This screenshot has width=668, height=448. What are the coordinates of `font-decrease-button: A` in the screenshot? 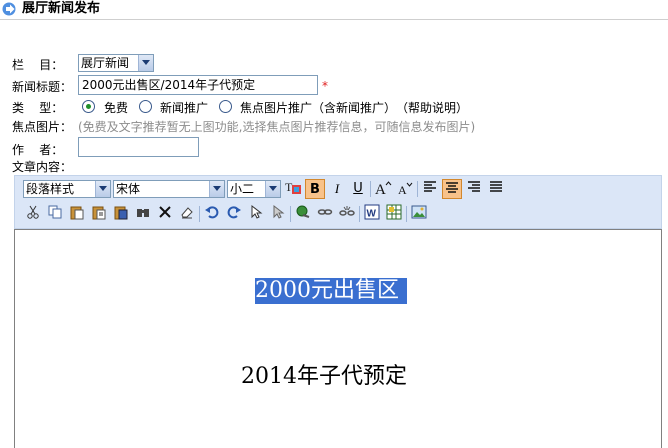 It's located at (405, 189).